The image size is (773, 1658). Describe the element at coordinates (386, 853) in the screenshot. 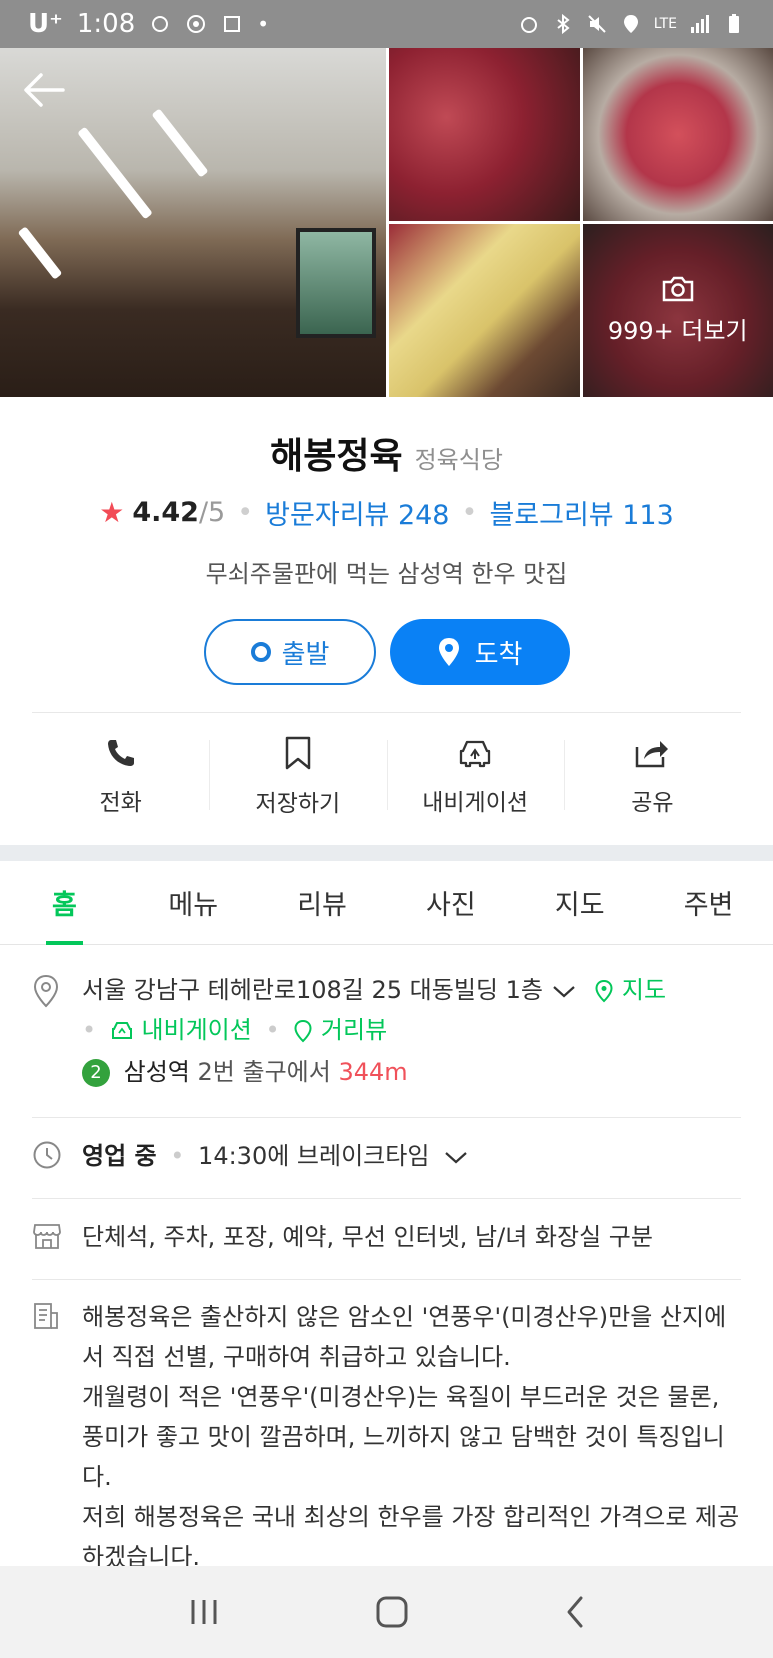

I see `section-gap` at that location.